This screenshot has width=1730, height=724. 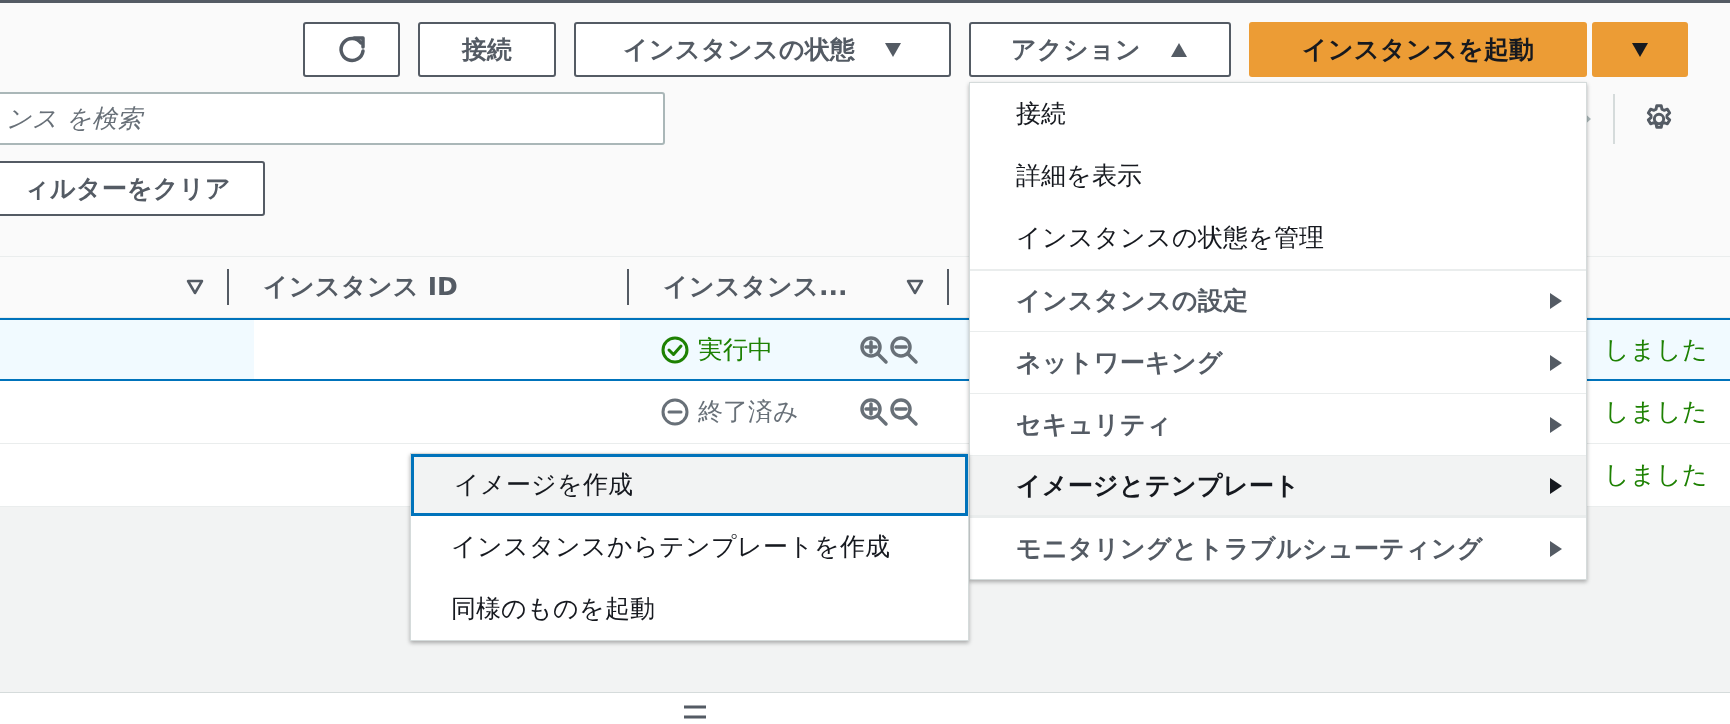 I want to click on status-text: 終了済み, so click(x=748, y=412).